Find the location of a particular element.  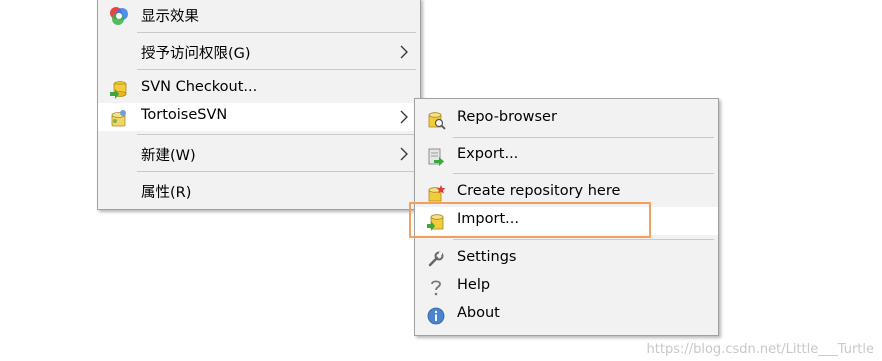

svn-checkout-icon is located at coordinates (118, 90).